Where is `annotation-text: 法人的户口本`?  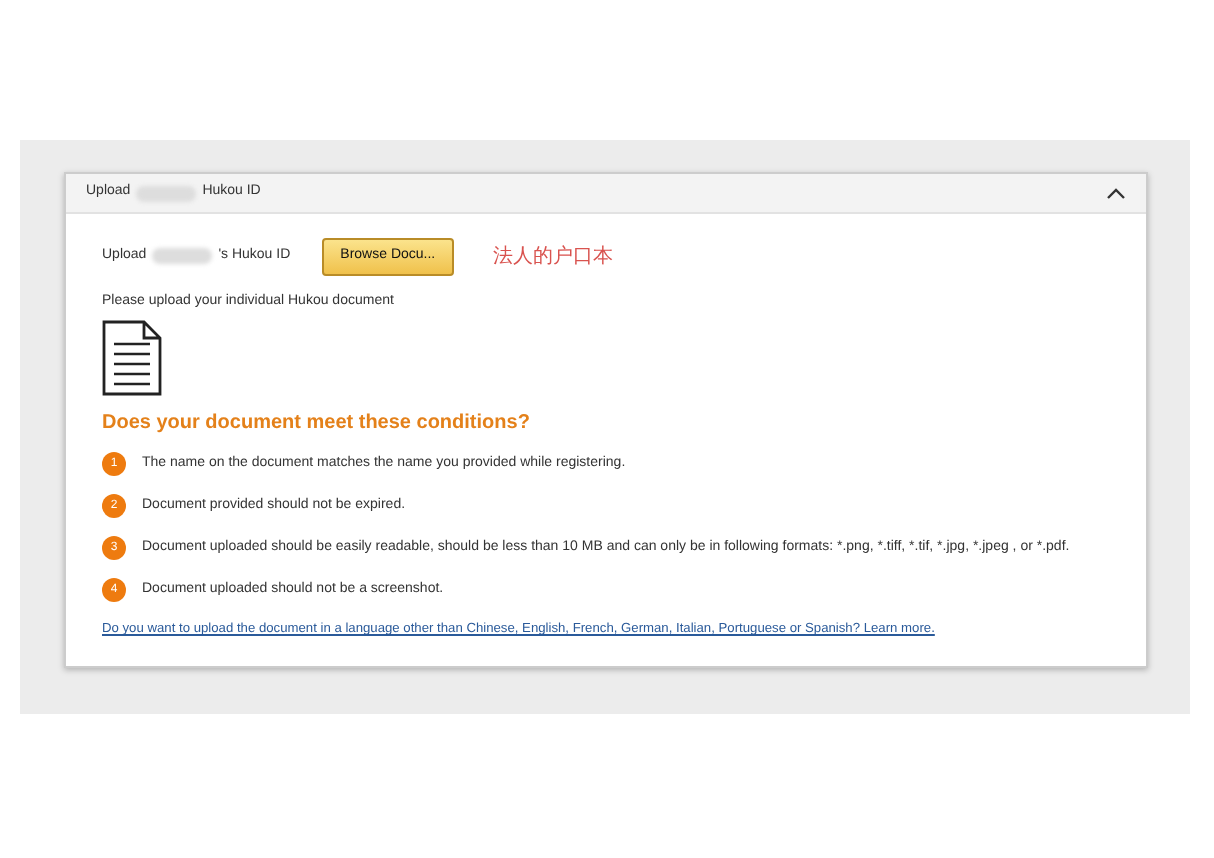
annotation-text: 法人的户口本 is located at coordinates (553, 257).